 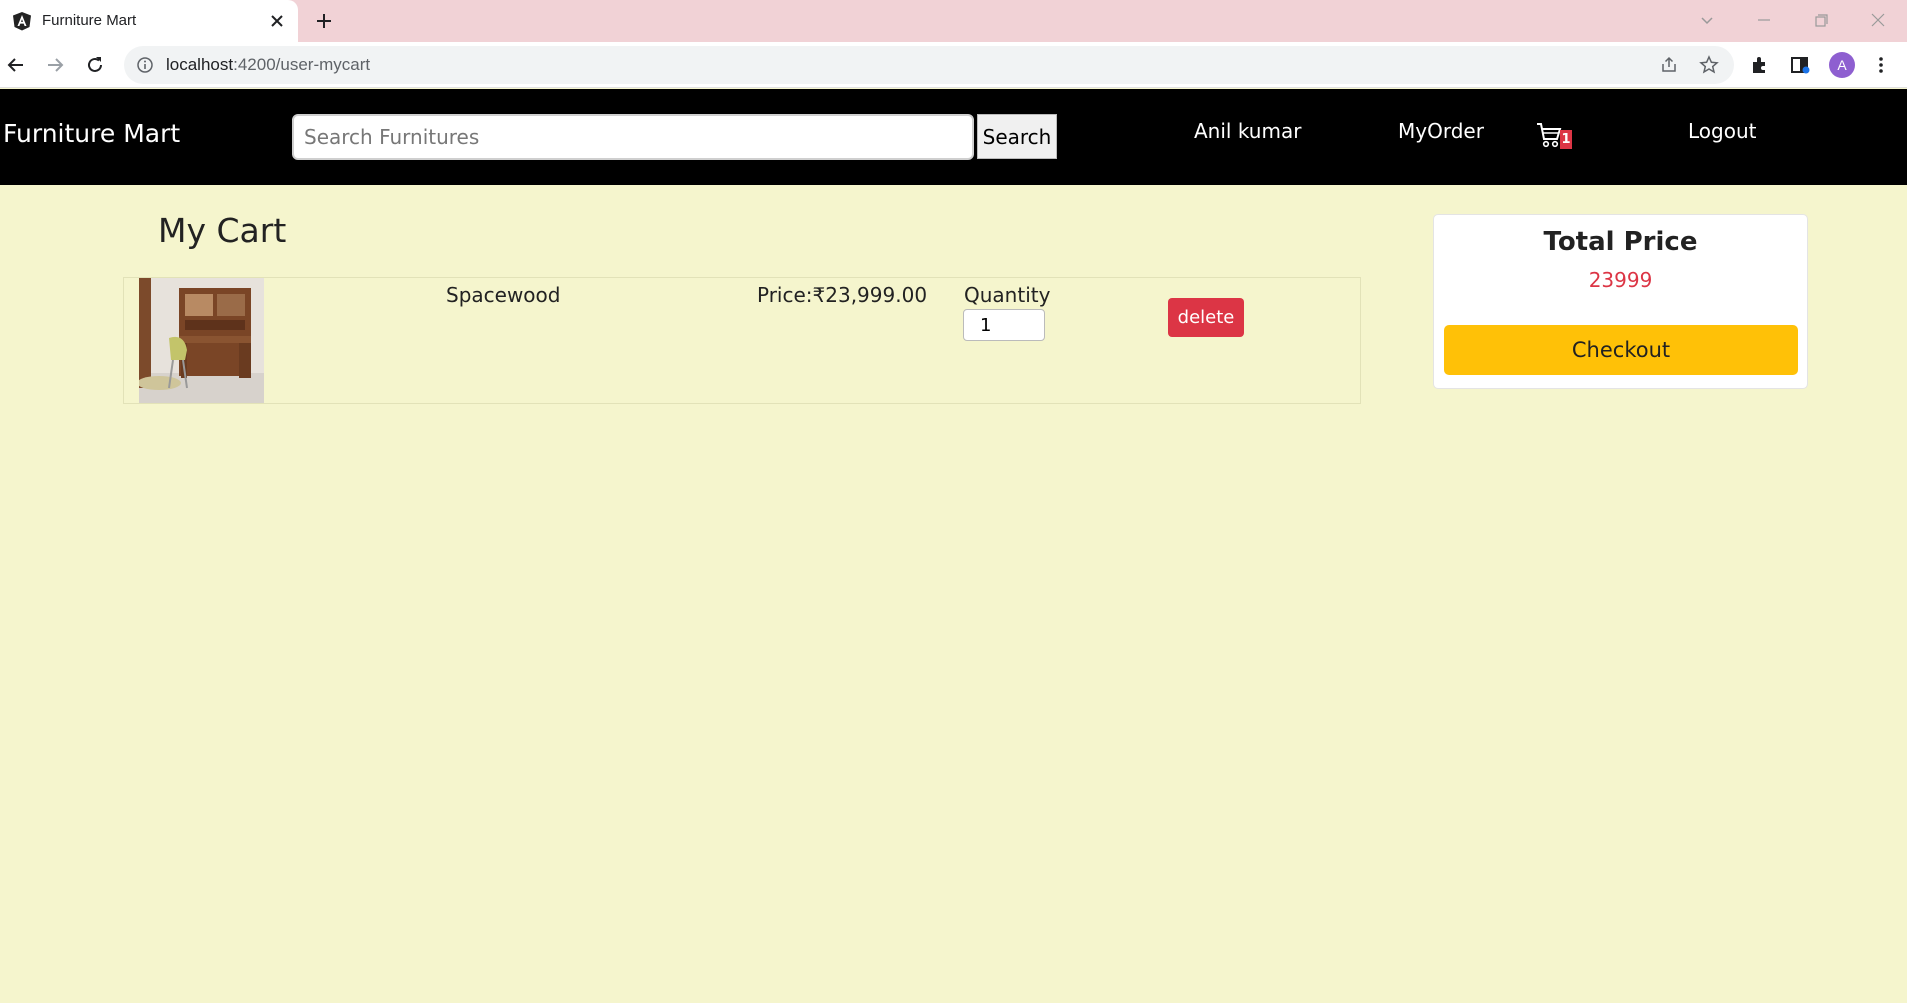 I want to click on url-text: localhost:4200/user-mycart, so click(x=268, y=65).